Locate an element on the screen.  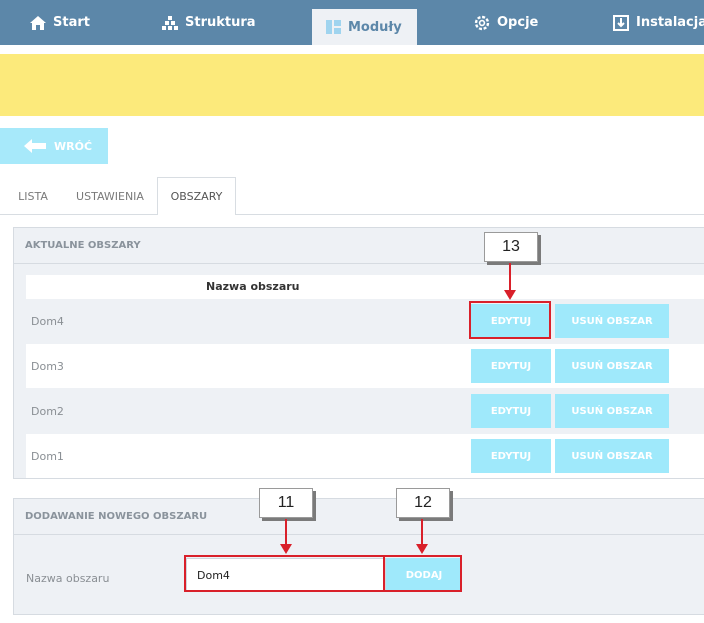
nav-item-opcje: Opcje is located at coordinates (506, 22).